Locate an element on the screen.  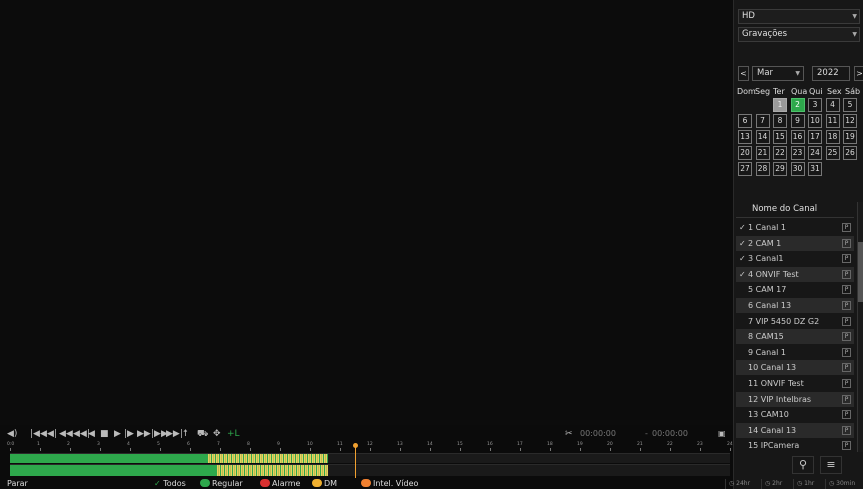
calendar-day: 14 is located at coordinates (762, 137).